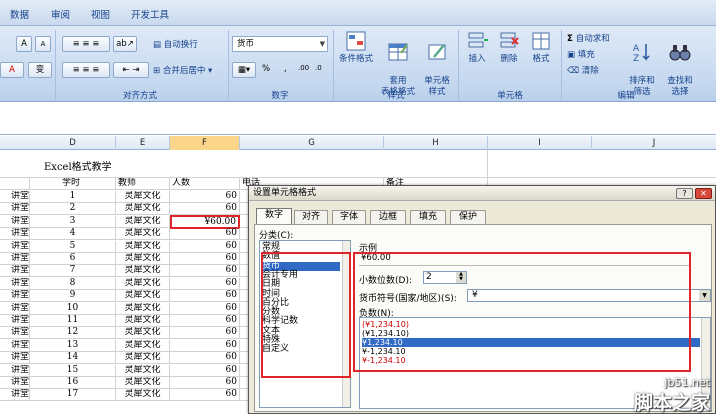 This screenshot has width=716, height=414. Describe the element at coordinates (73, 308) in the screenshot. I see `table-row-hours: 10` at that location.